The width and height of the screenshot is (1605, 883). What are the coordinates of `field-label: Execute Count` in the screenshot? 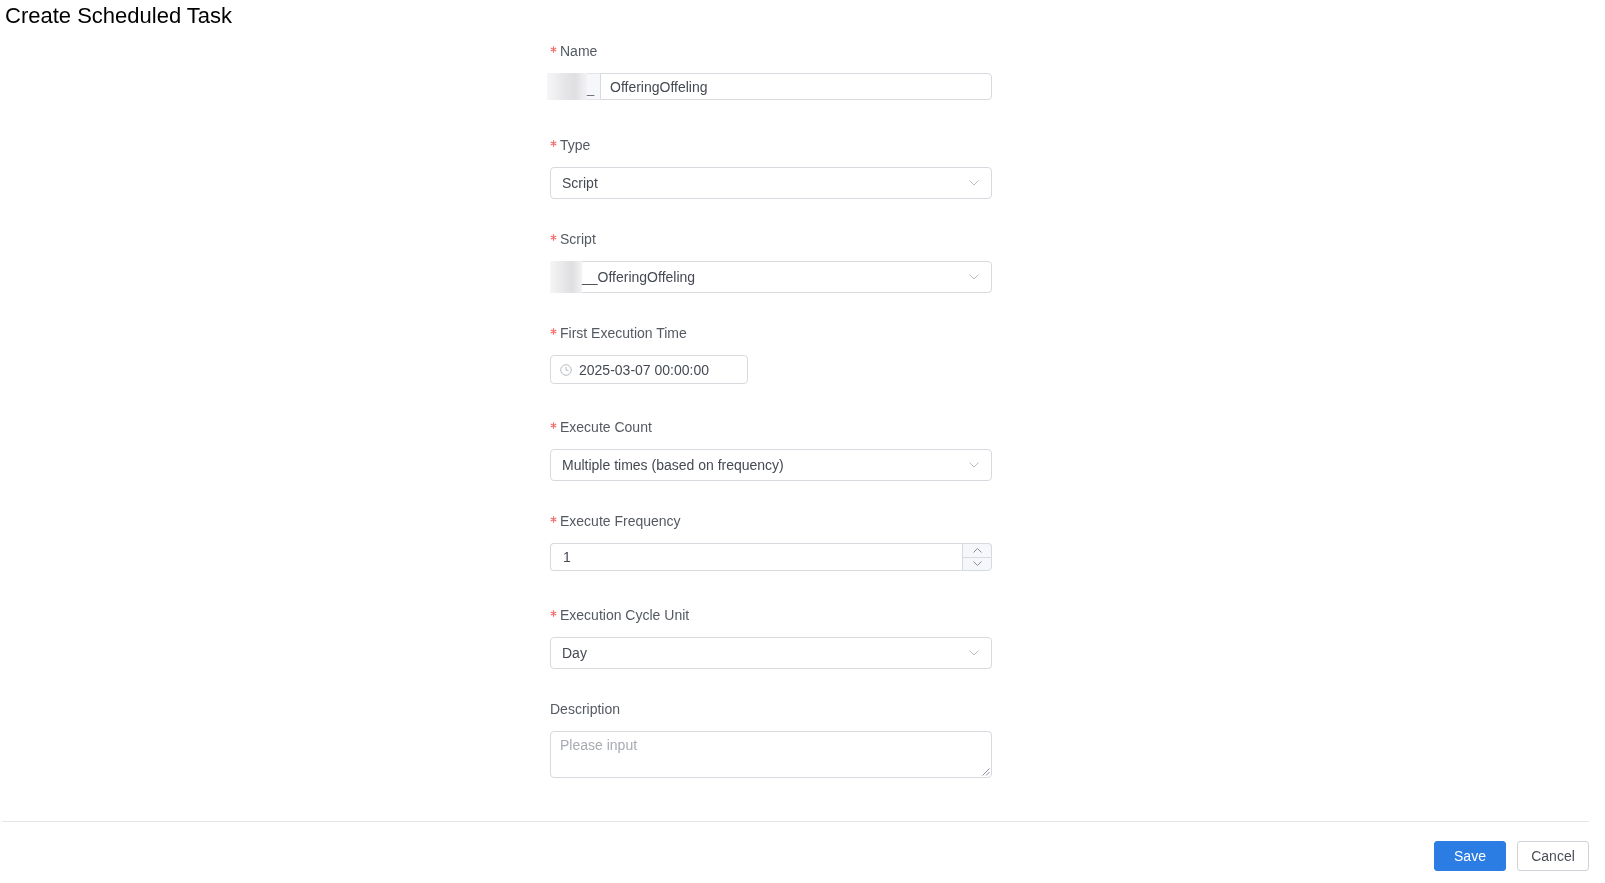 It's located at (606, 427).